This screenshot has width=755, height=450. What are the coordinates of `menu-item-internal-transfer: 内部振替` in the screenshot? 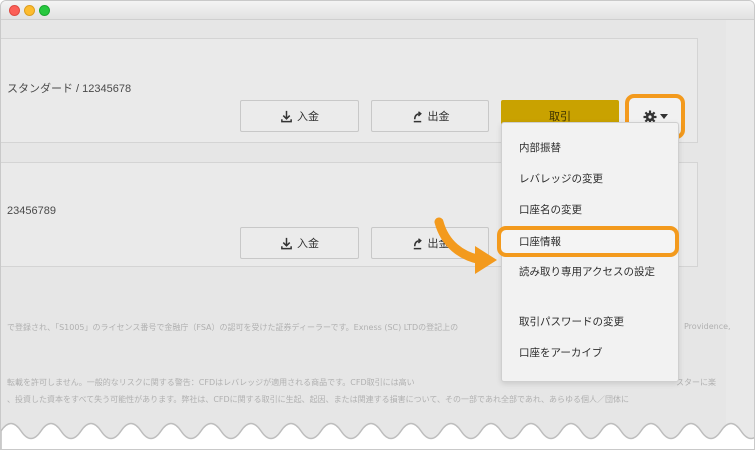 It's located at (594, 148).